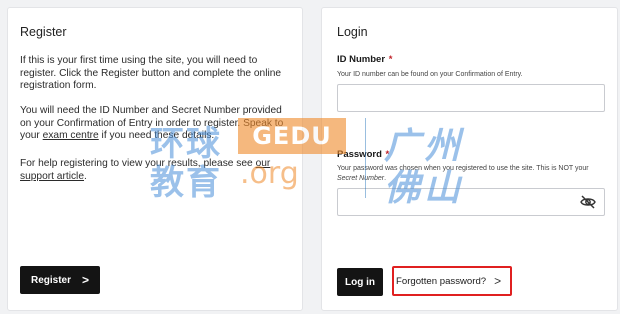  Describe the element at coordinates (385, 178) in the screenshot. I see `password-hint-after: .` at that location.